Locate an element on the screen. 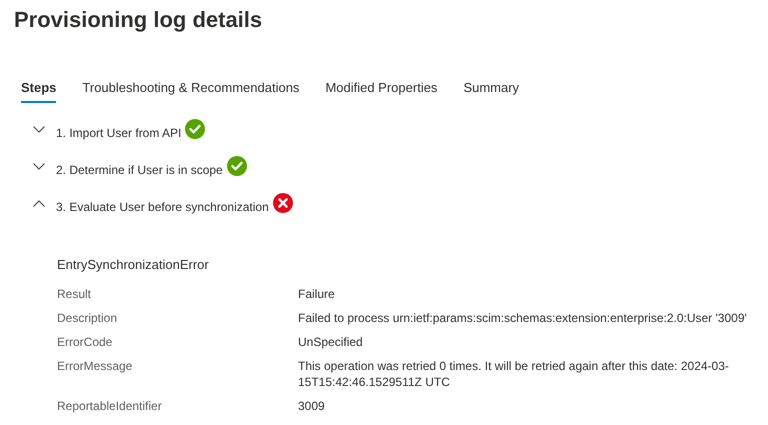  error-circle-icon is located at coordinates (282, 203).